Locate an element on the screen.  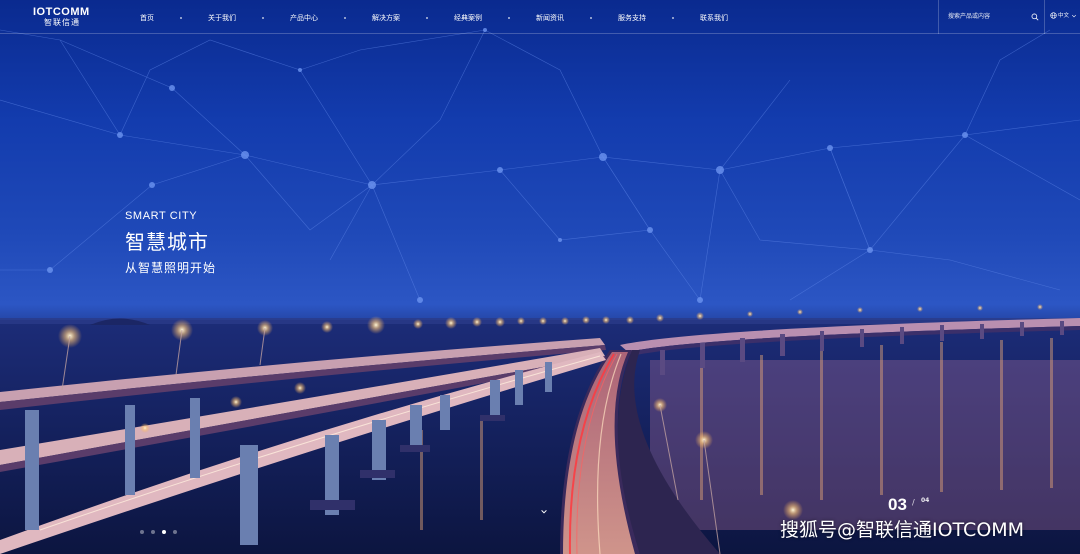
slide-dot-active is located at coordinates (164, 532).